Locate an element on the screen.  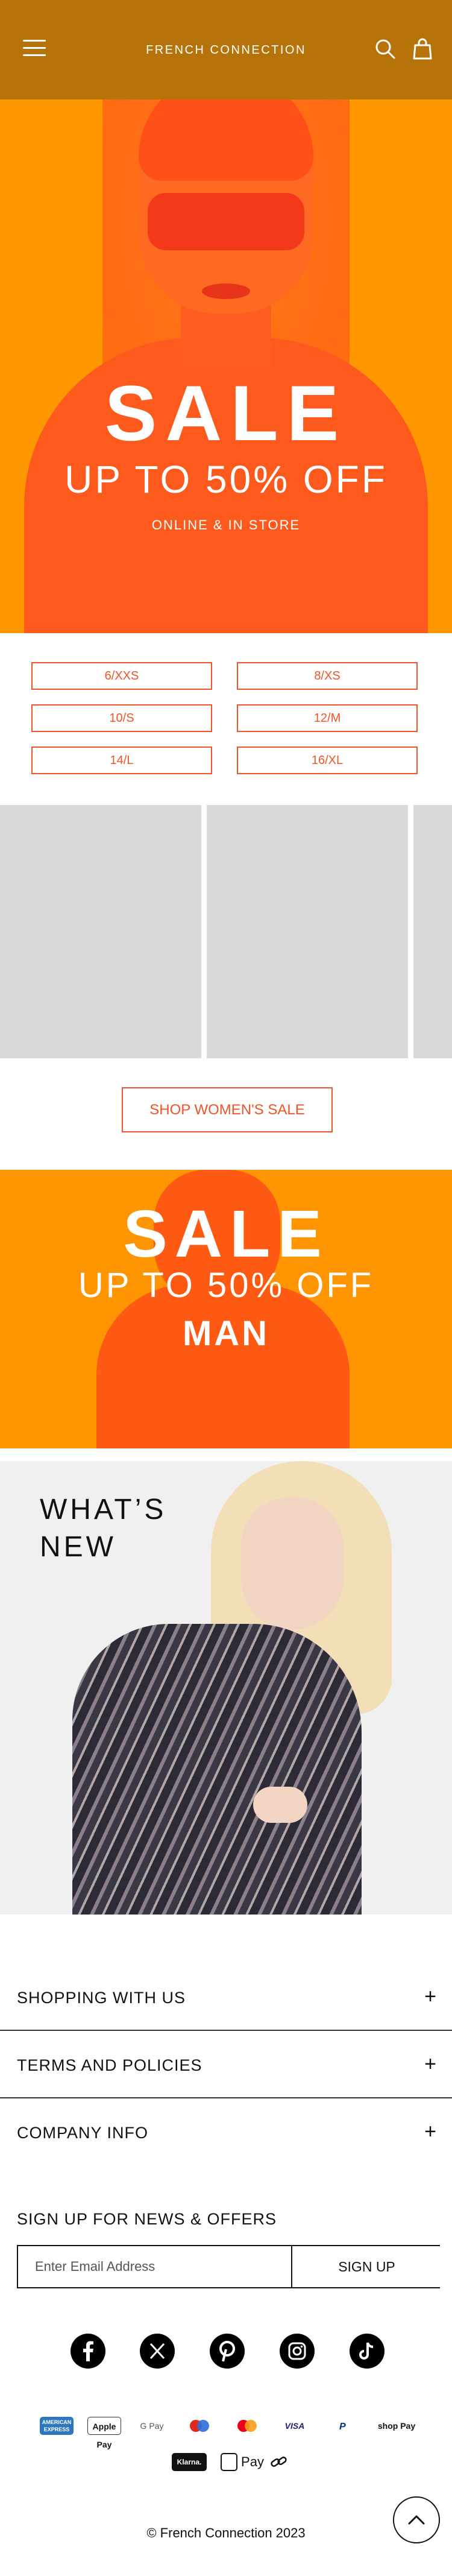
search-icon is located at coordinates (385, 48).